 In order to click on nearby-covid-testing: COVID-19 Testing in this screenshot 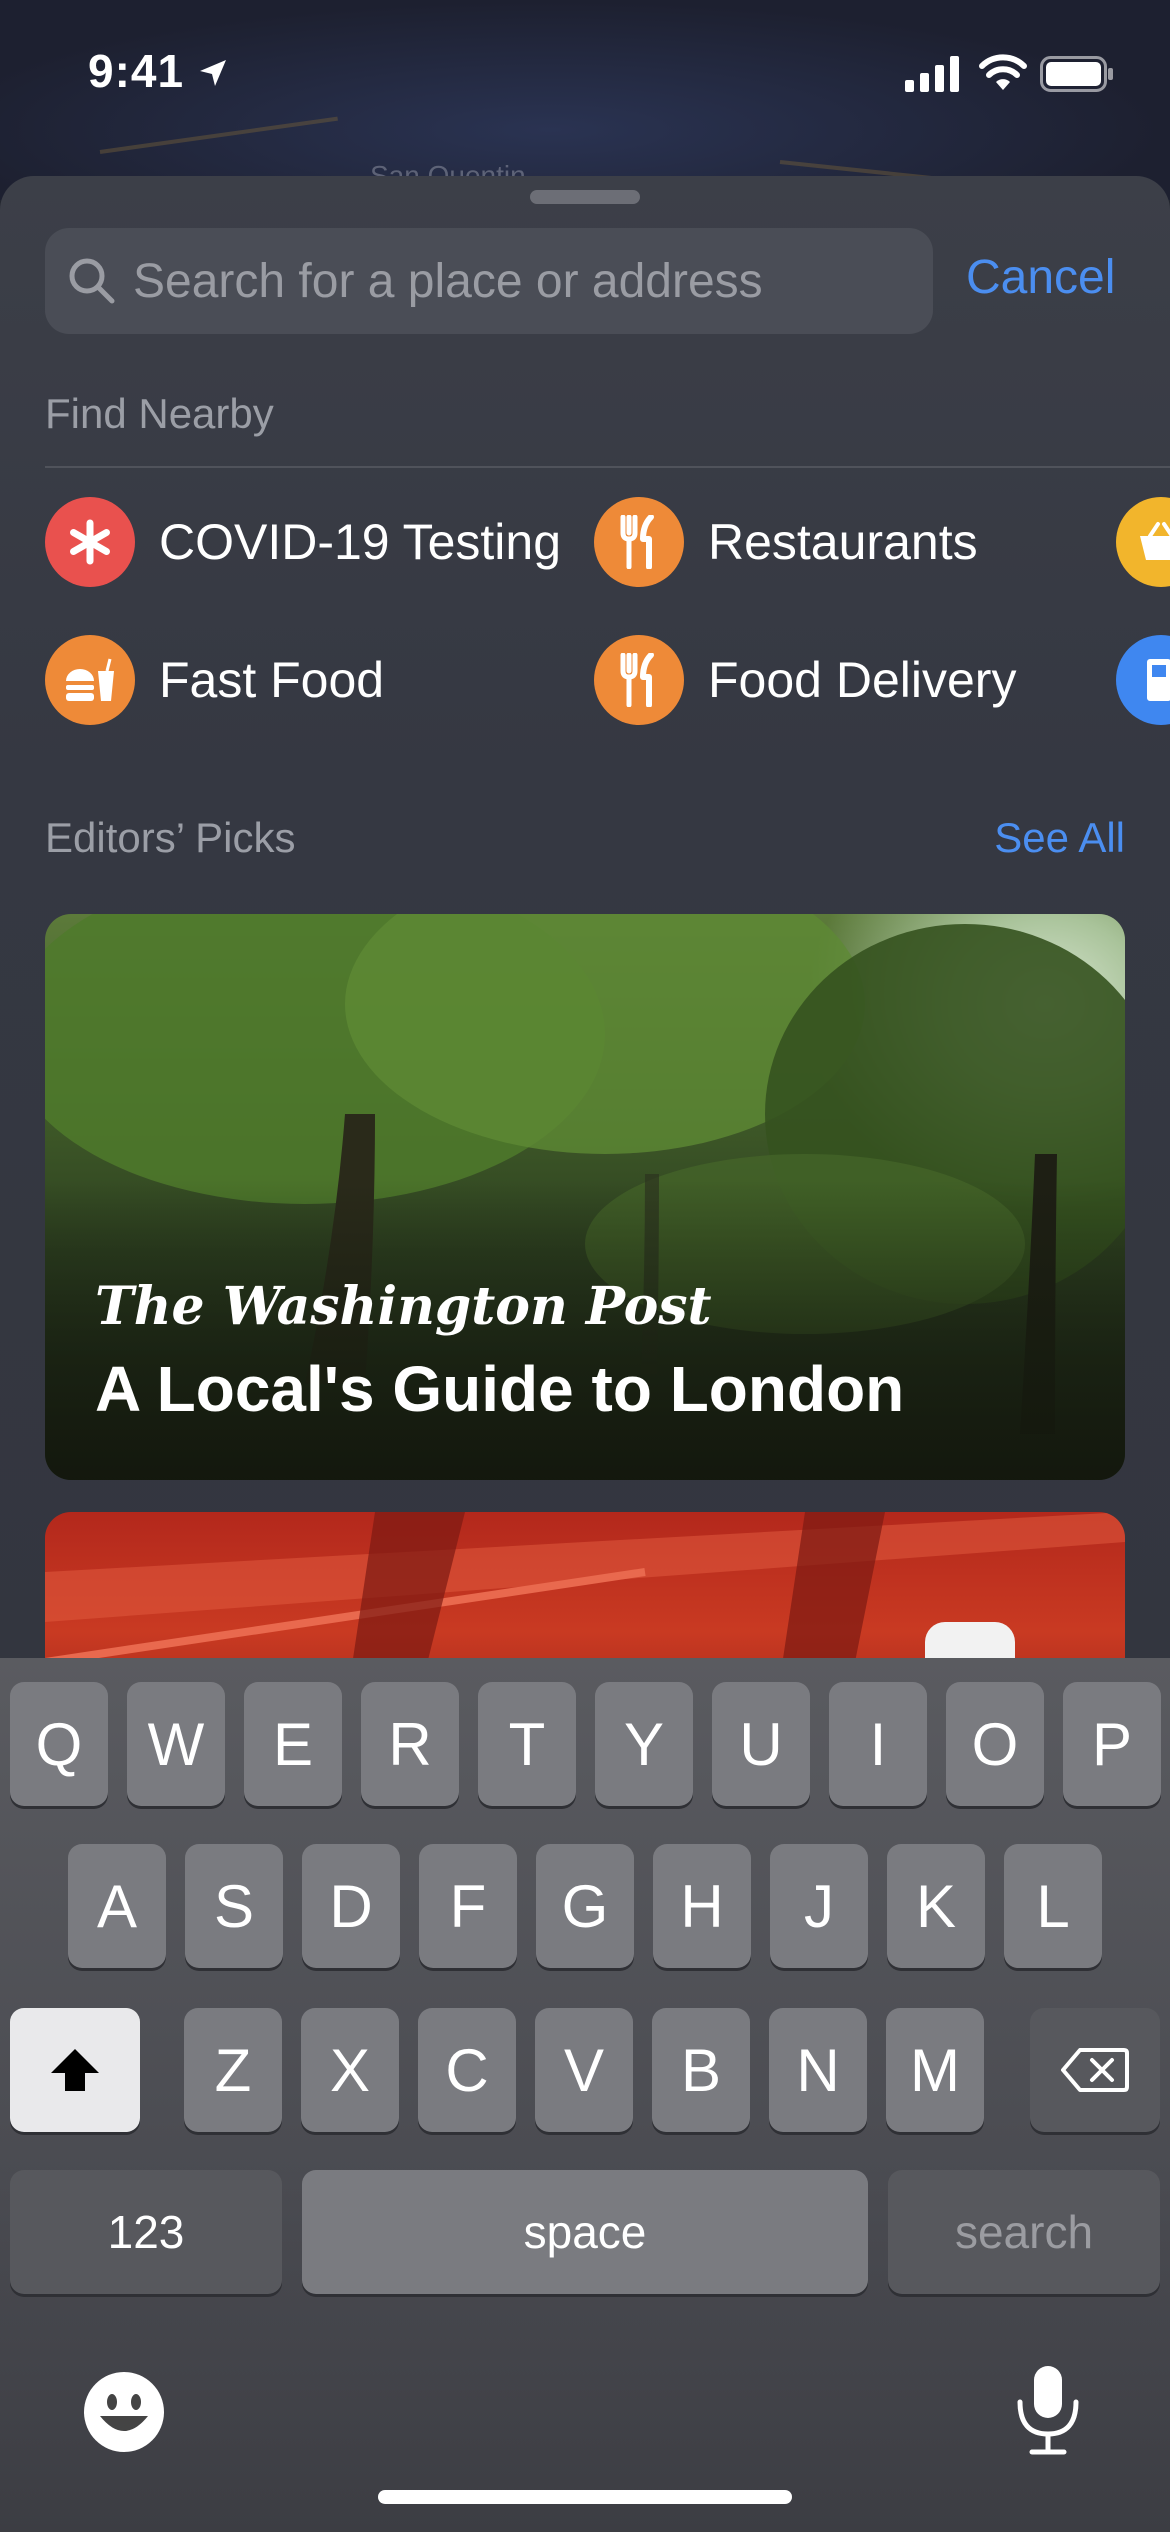, I will do `click(303, 542)`.